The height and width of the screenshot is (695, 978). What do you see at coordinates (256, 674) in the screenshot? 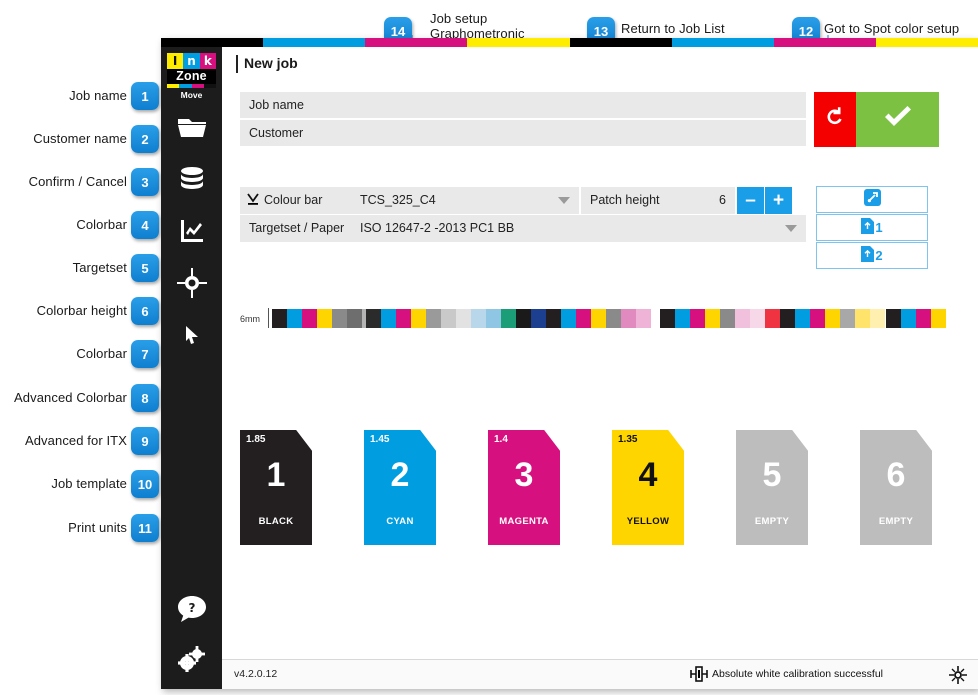
I see `version-label: v4.2.0.12` at bounding box center [256, 674].